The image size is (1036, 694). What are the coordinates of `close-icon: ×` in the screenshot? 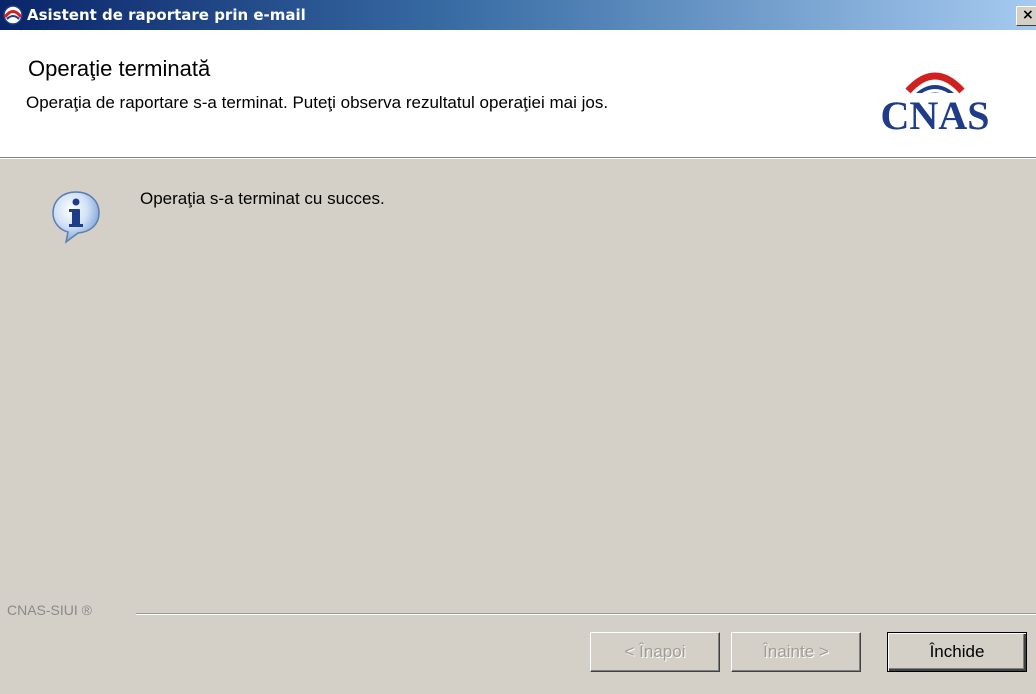 It's located at (1028, 15).